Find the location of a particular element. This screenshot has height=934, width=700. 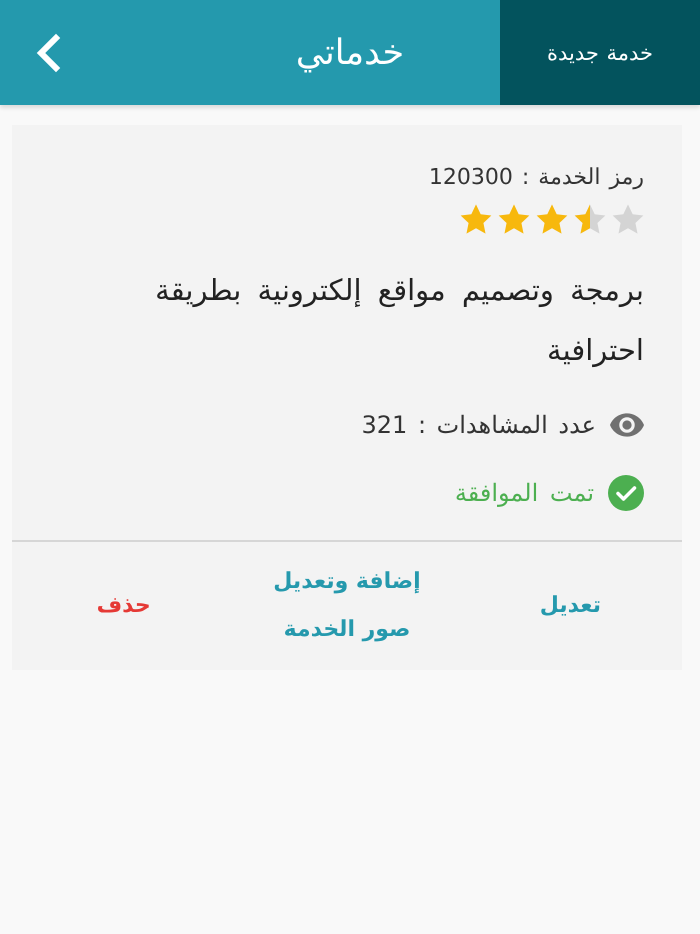

edit-images-button: إضافة وتعديل صور الخدمة is located at coordinates (347, 606).